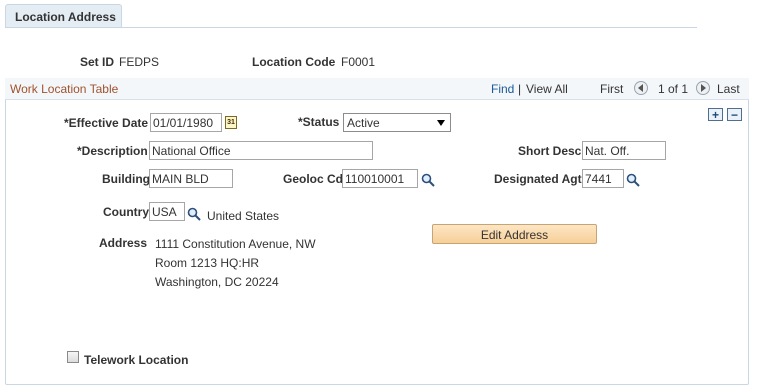 This screenshot has height=391, width=757. Describe the element at coordinates (167, 211) in the screenshot. I see `country-input` at that location.